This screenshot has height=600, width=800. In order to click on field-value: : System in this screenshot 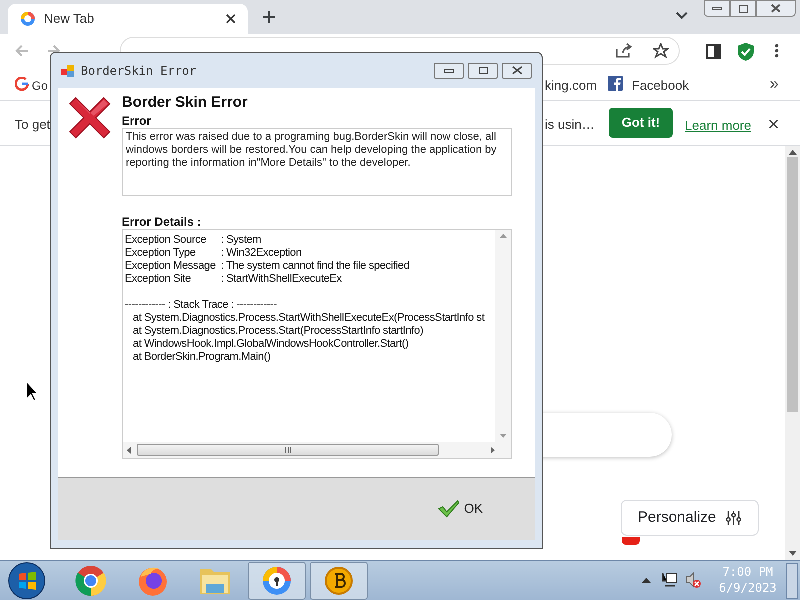, I will do `click(241, 240)`.